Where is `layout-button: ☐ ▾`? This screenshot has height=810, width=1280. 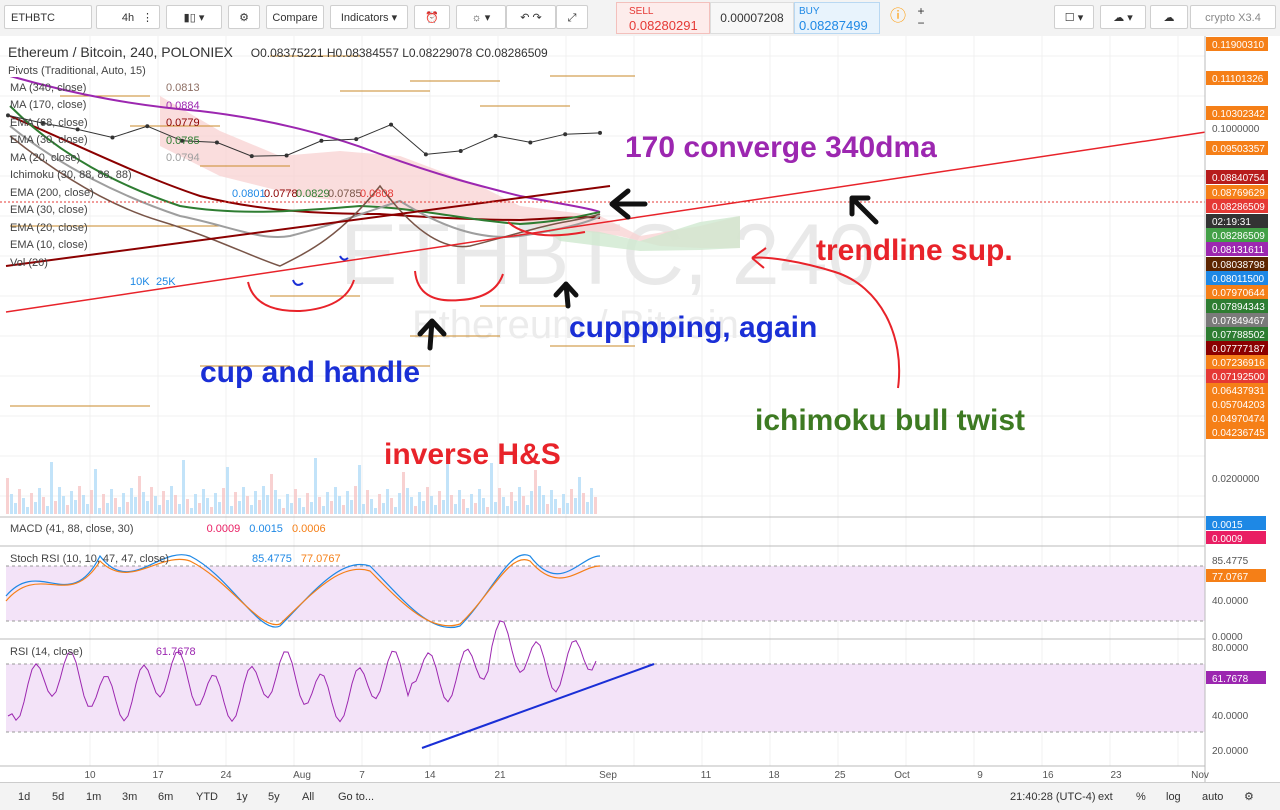
layout-button: ☐ ▾ is located at coordinates (1074, 17).